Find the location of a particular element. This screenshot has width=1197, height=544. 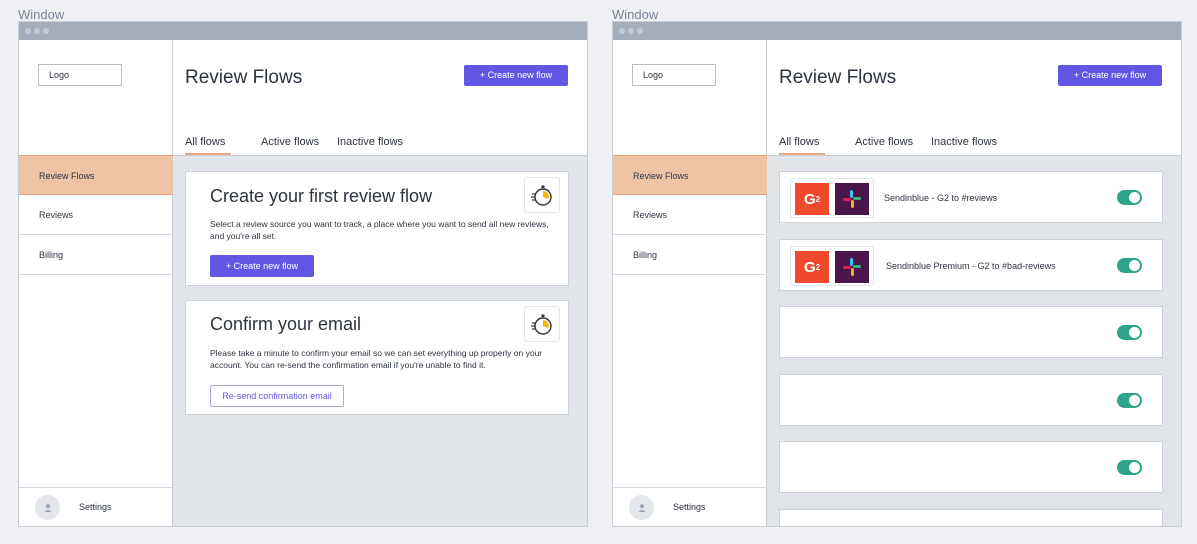

flow-name: Sendinblue Premium - G2 to #bad-reviews is located at coordinates (971, 266).